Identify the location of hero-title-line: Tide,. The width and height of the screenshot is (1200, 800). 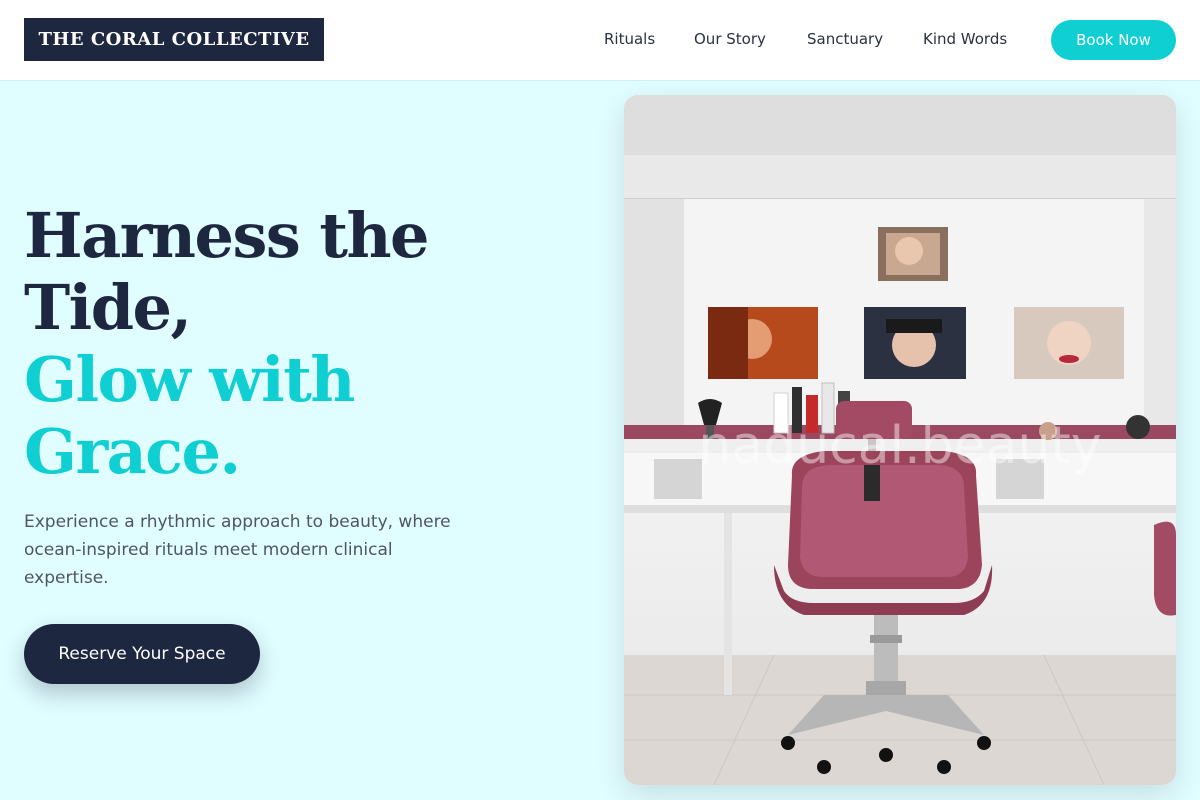
(108, 307).